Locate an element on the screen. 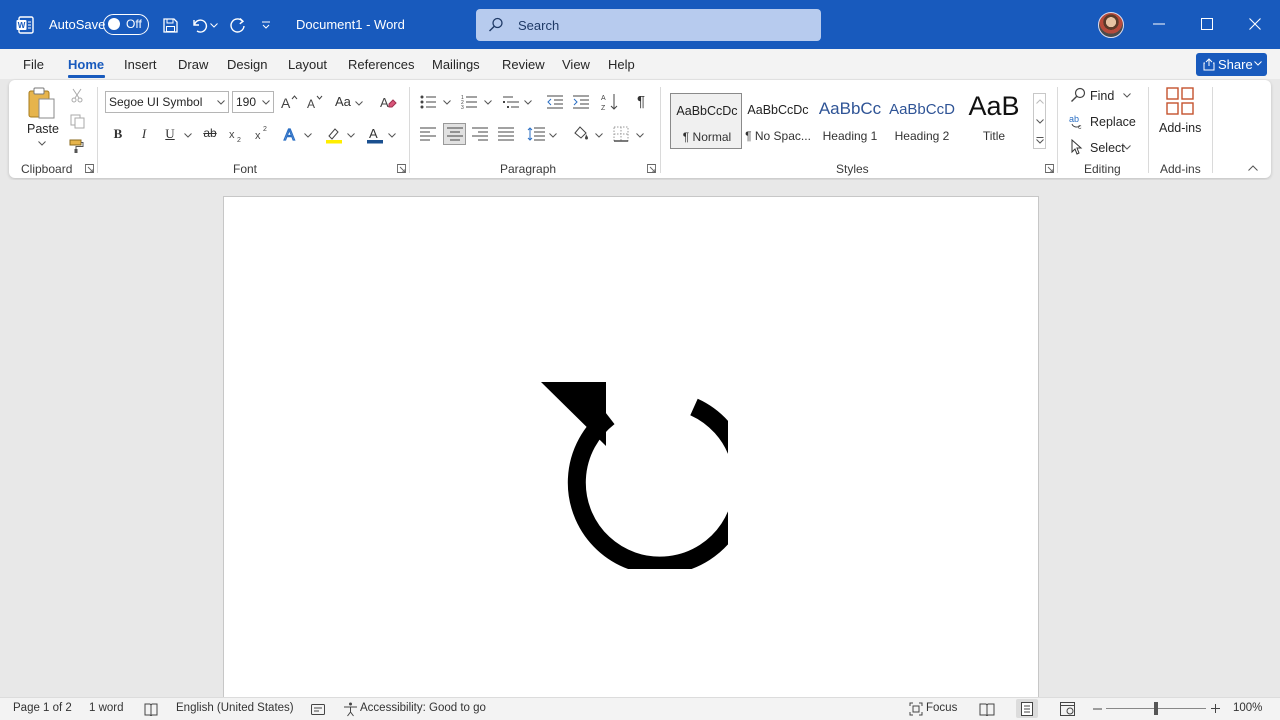  tab-mailings: Mailings is located at coordinates (456, 64).